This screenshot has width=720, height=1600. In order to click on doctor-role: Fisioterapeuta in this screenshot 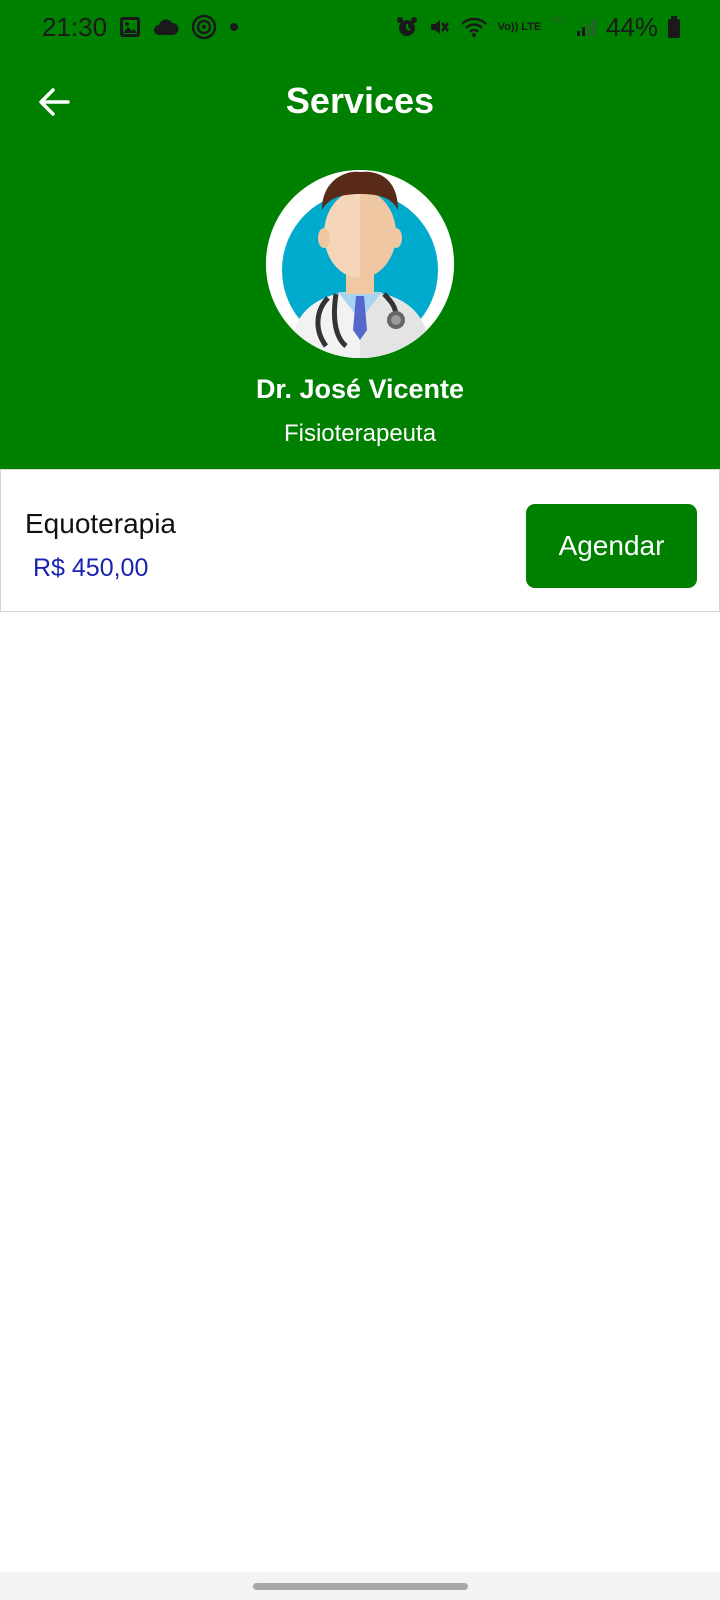, I will do `click(360, 433)`.